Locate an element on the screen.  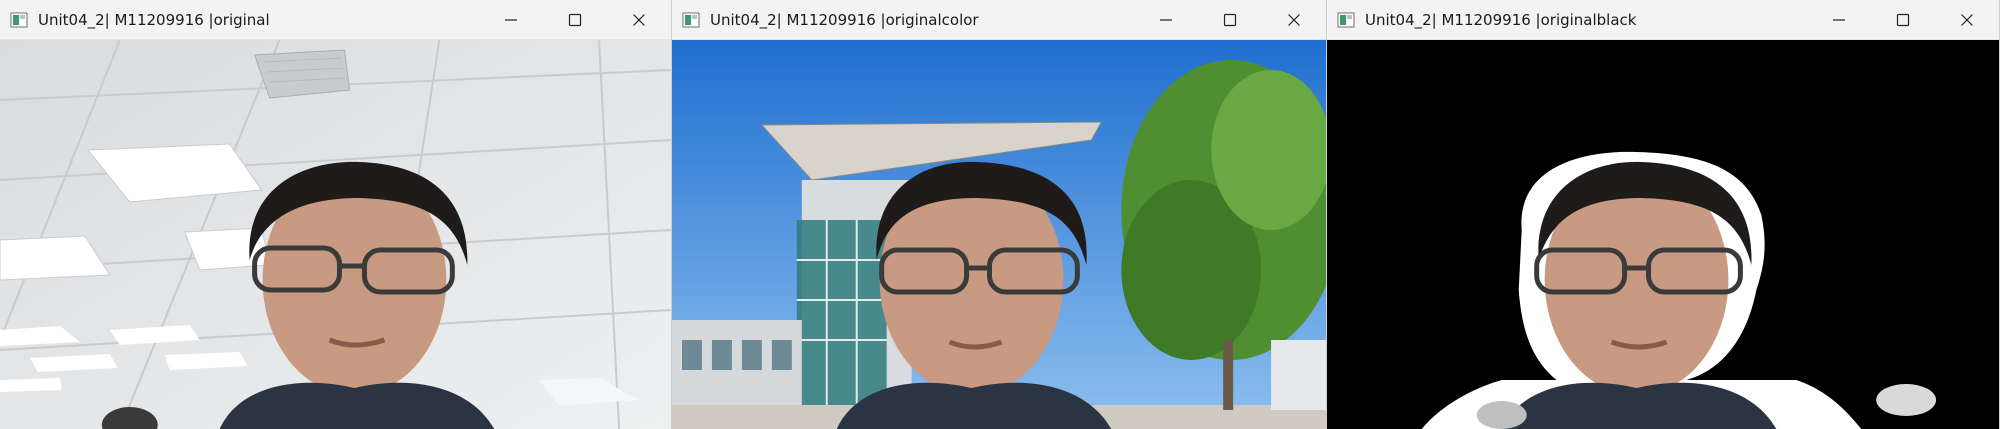
title-bar: Unit04_2| M11209916 |originalblack is located at coordinates (1663, 20).